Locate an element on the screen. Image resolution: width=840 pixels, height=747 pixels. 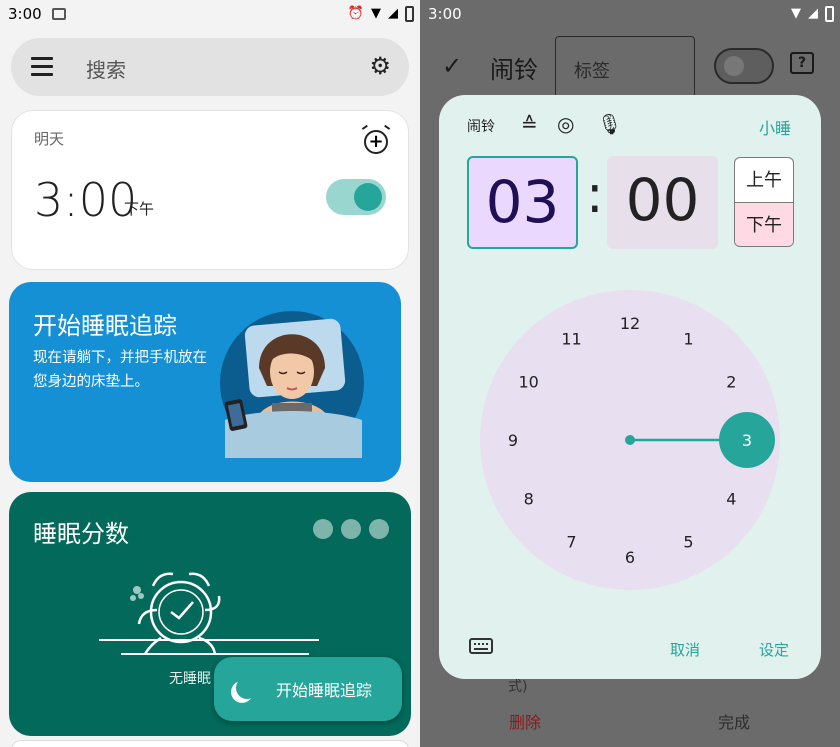
start-sleep-tracking-button: 开始睡眠追踪 is located at coordinates (308, 689).